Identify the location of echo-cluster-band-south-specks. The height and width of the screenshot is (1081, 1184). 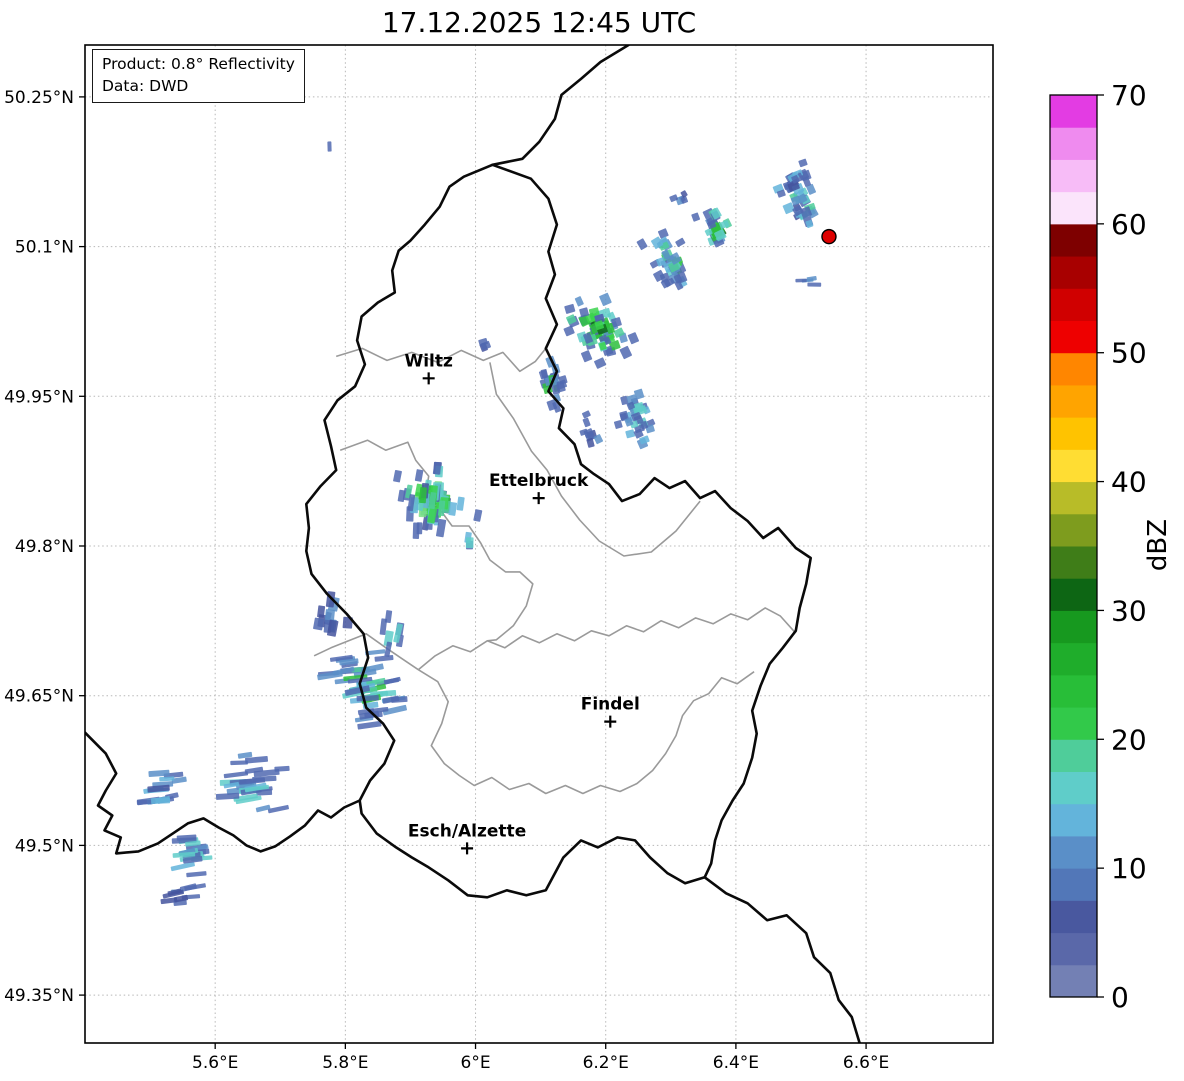
(591, 429).